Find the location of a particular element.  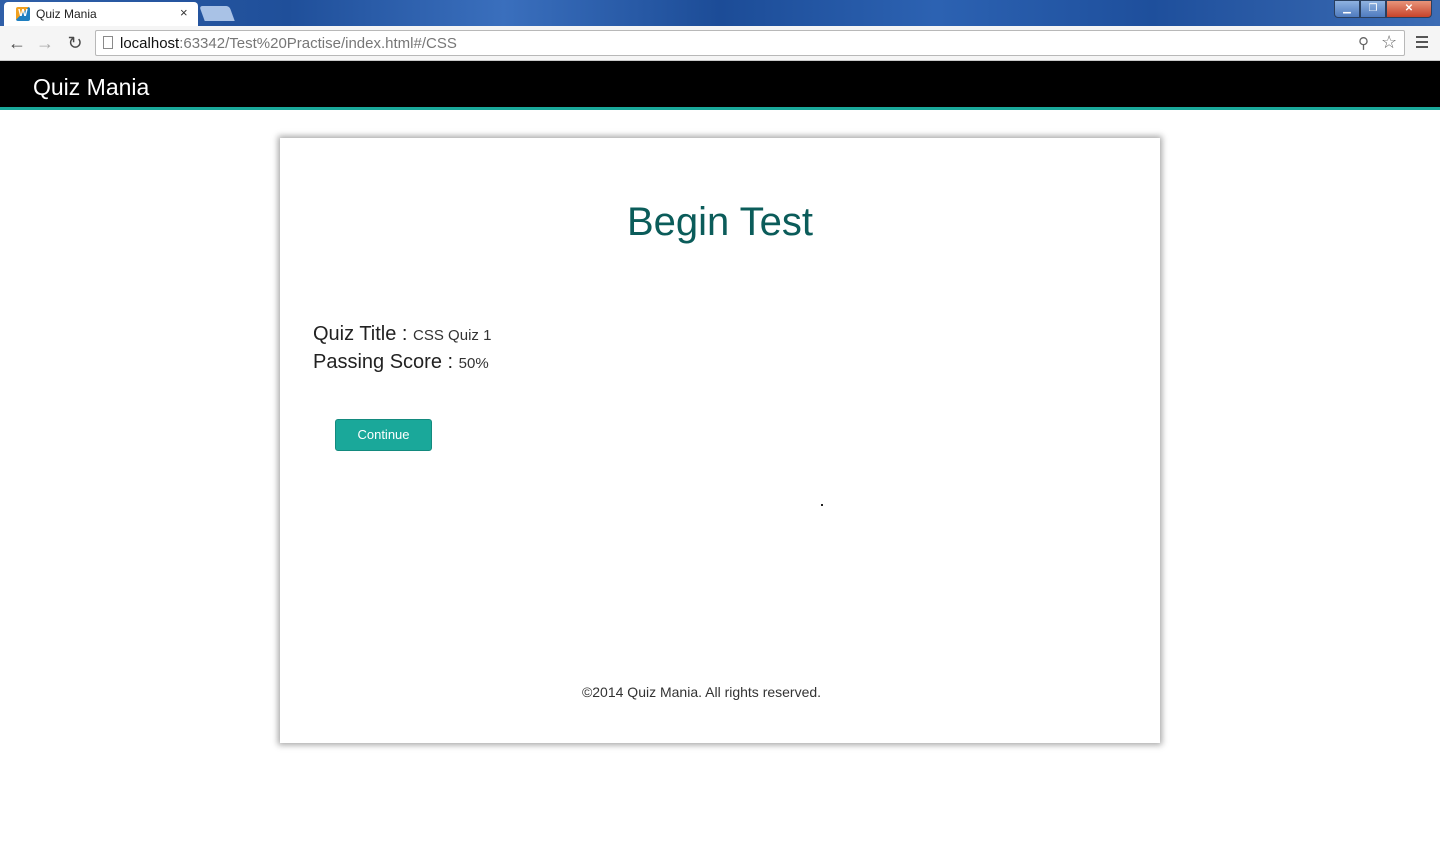

url-host: localhost is located at coordinates (150, 43).